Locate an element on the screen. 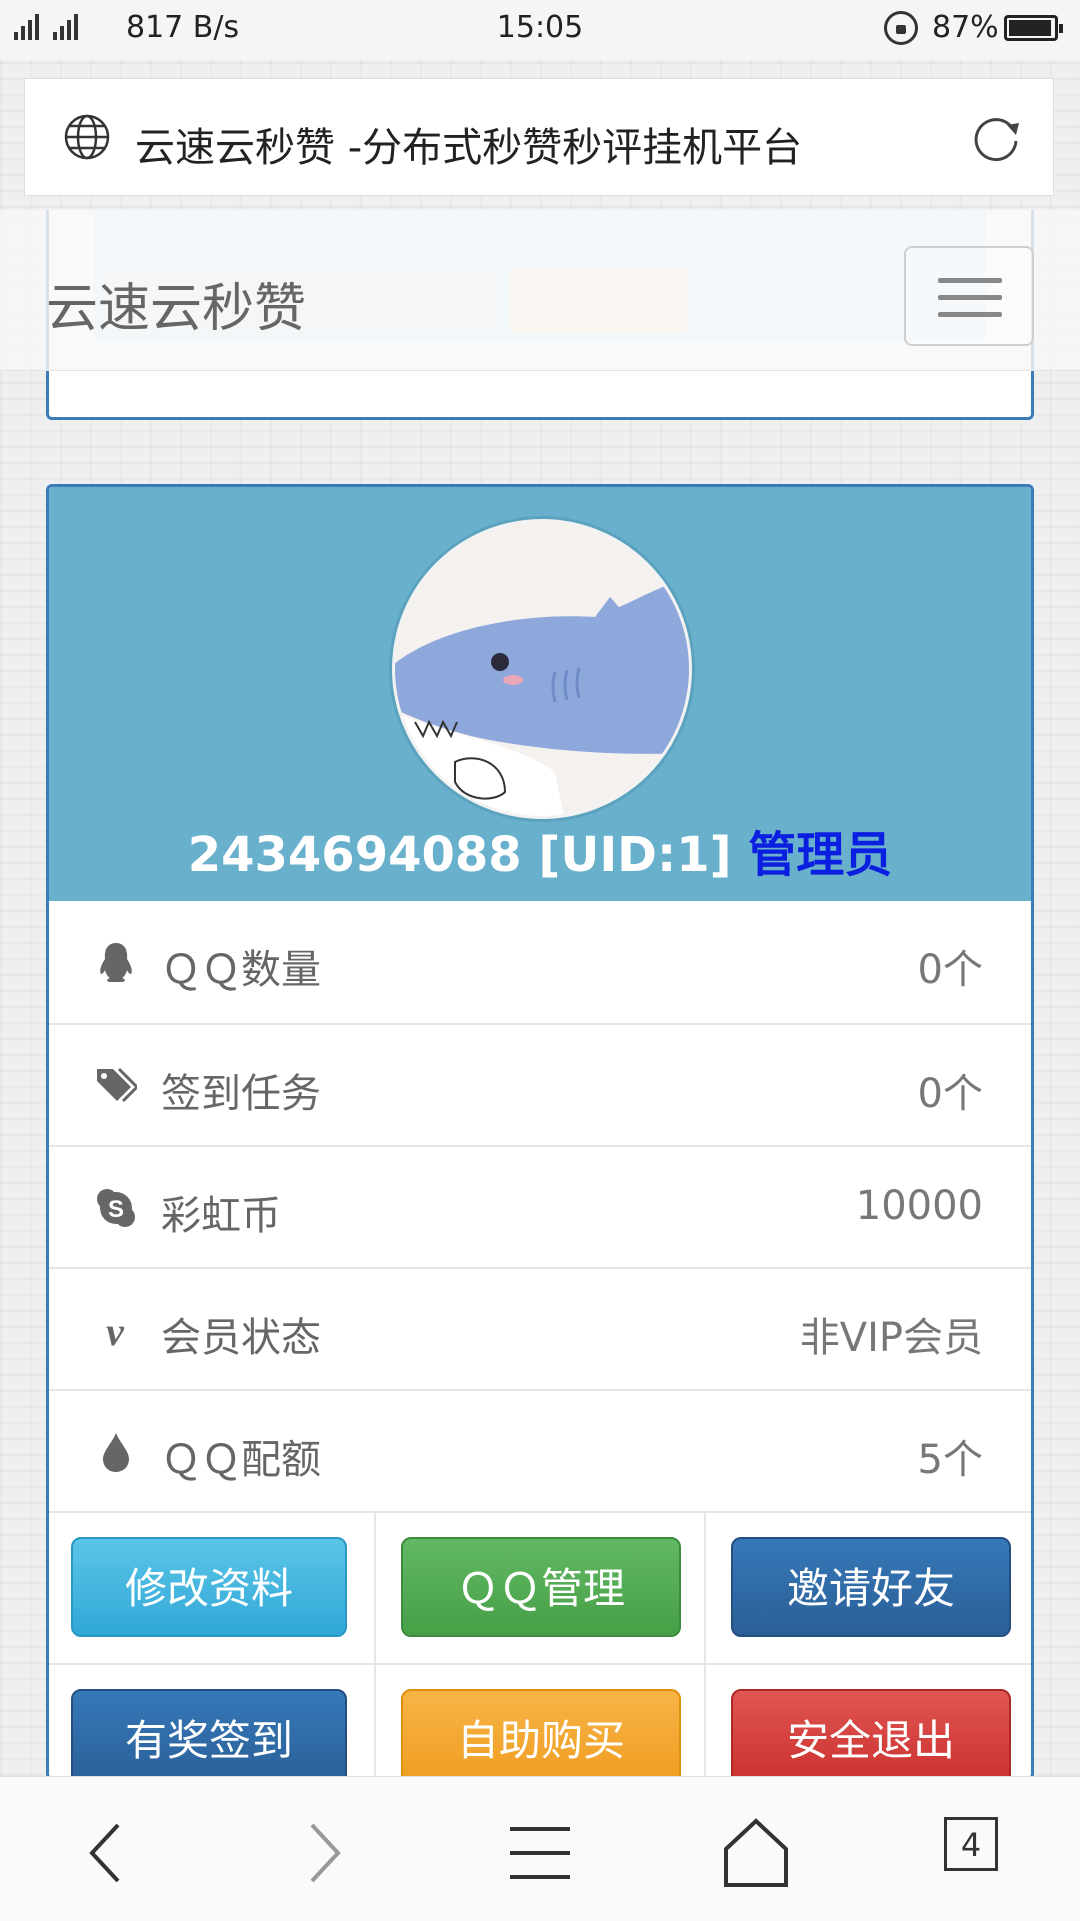 This screenshot has width=1080, height=1921. stat-label: ＱＱ数量 is located at coordinates (241, 970).